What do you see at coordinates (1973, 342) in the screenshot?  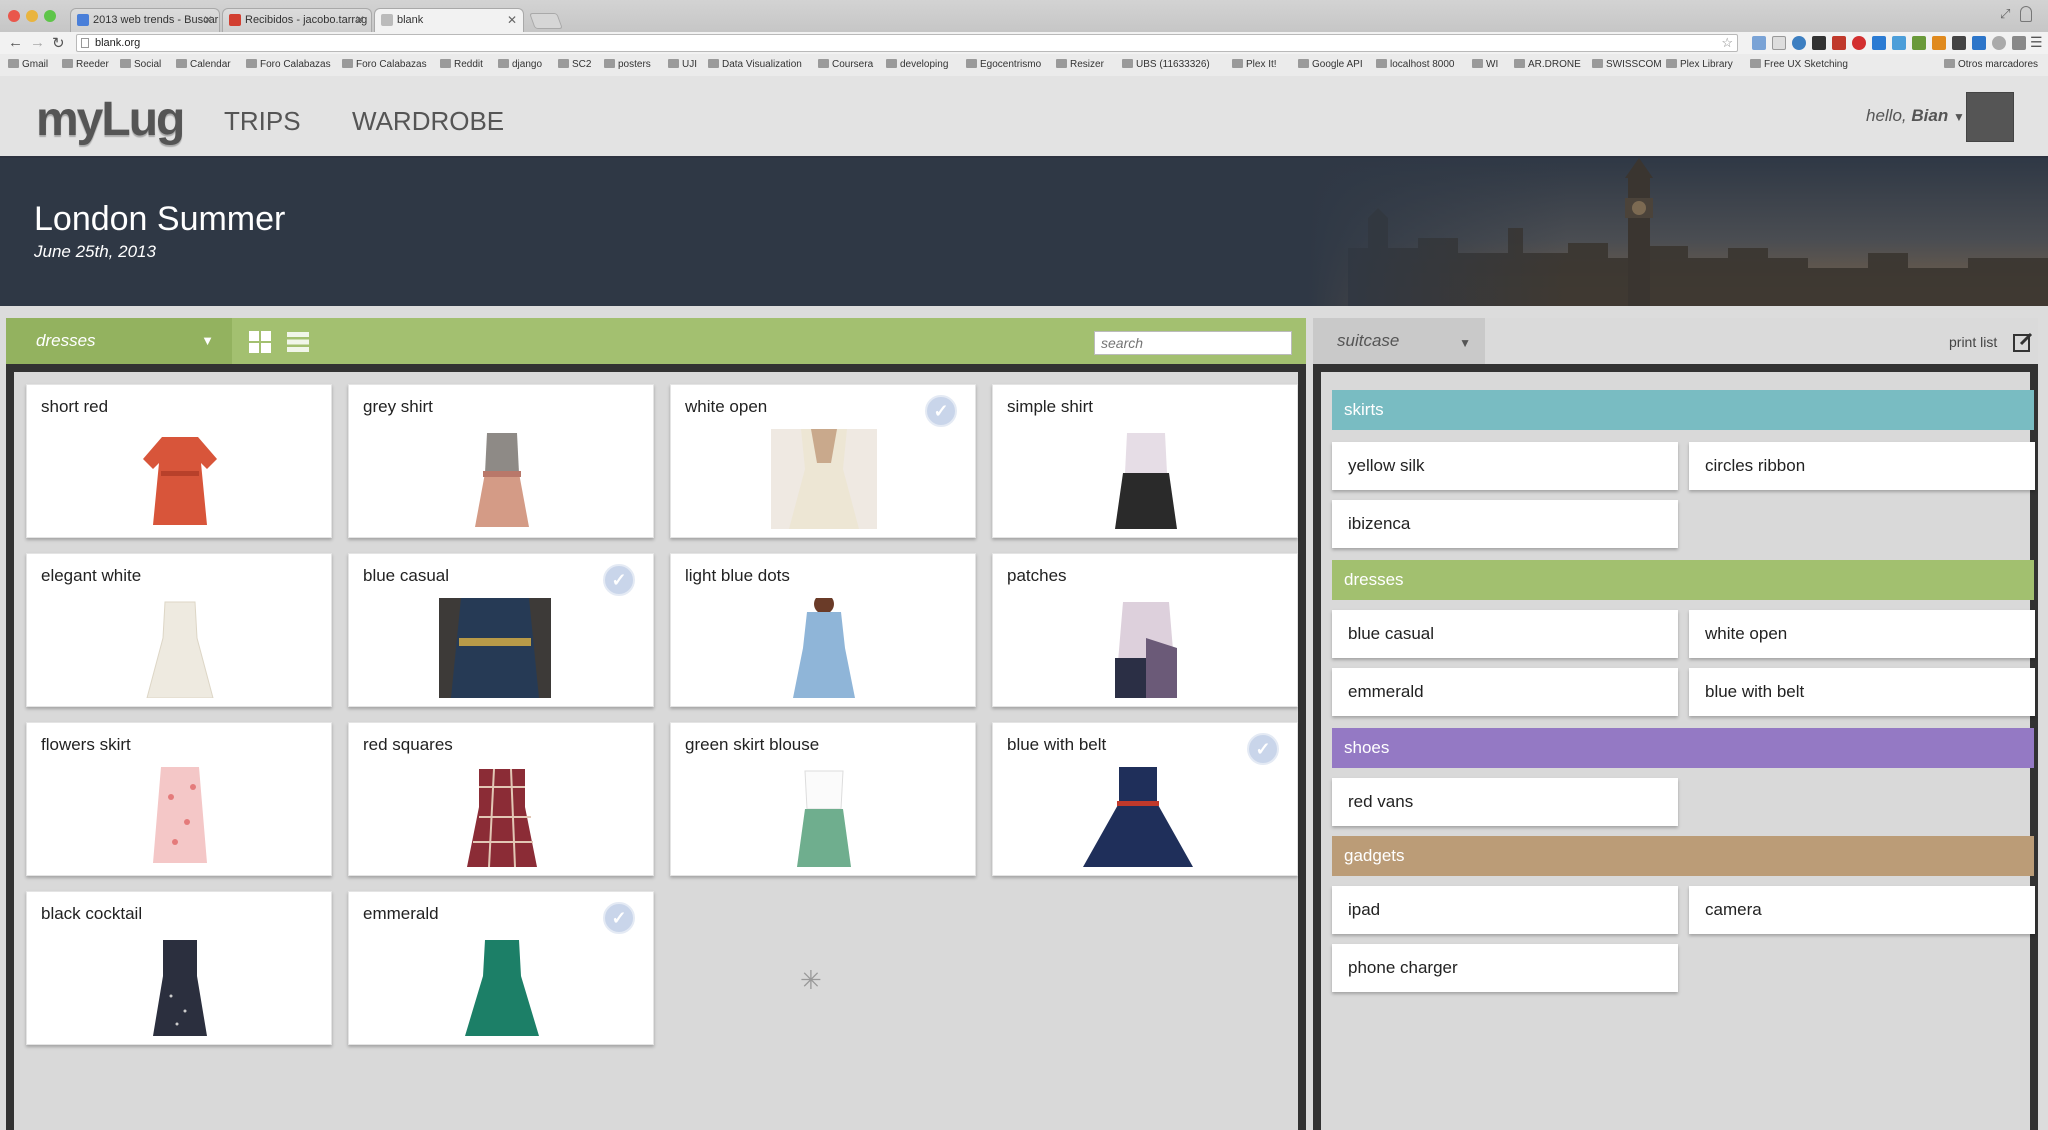 I see `print-list-button: print list` at bounding box center [1973, 342].